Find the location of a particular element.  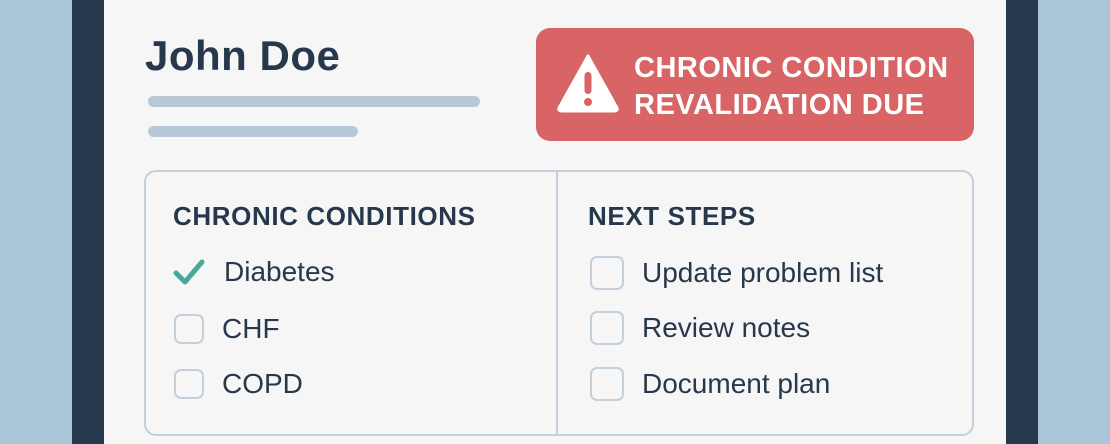

next-step-review-notes: Review notes is located at coordinates (700, 328).